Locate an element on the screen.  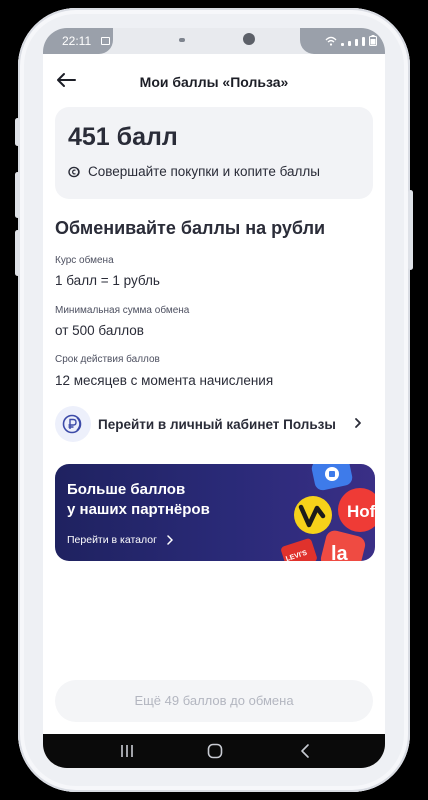
sensor is located at coordinates (182, 40).